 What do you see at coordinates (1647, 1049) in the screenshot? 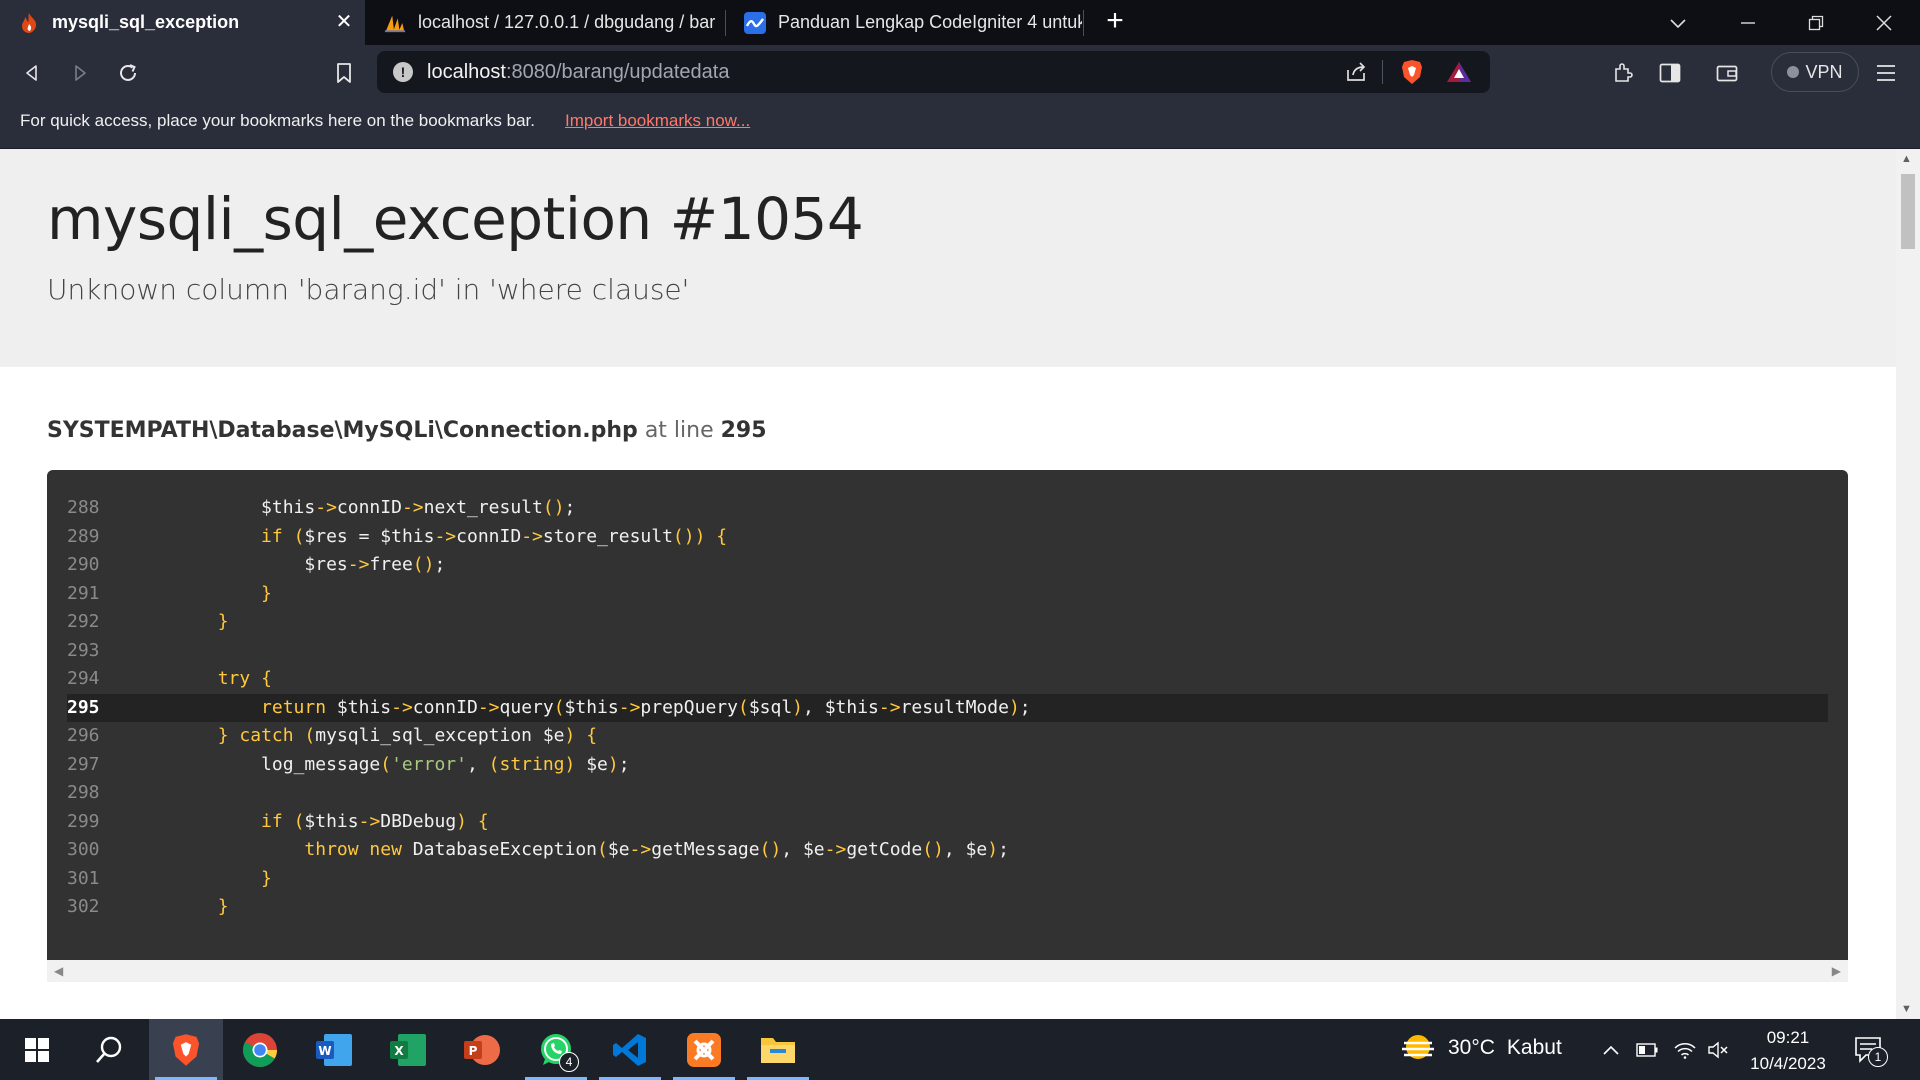
I see `battery-icon` at bounding box center [1647, 1049].